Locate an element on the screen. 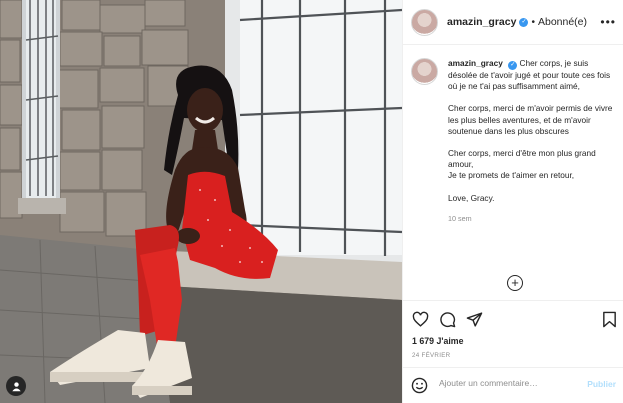 The width and height of the screenshot is (623, 403). caption-time-ago: 10 sem is located at coordinates (533, 218).